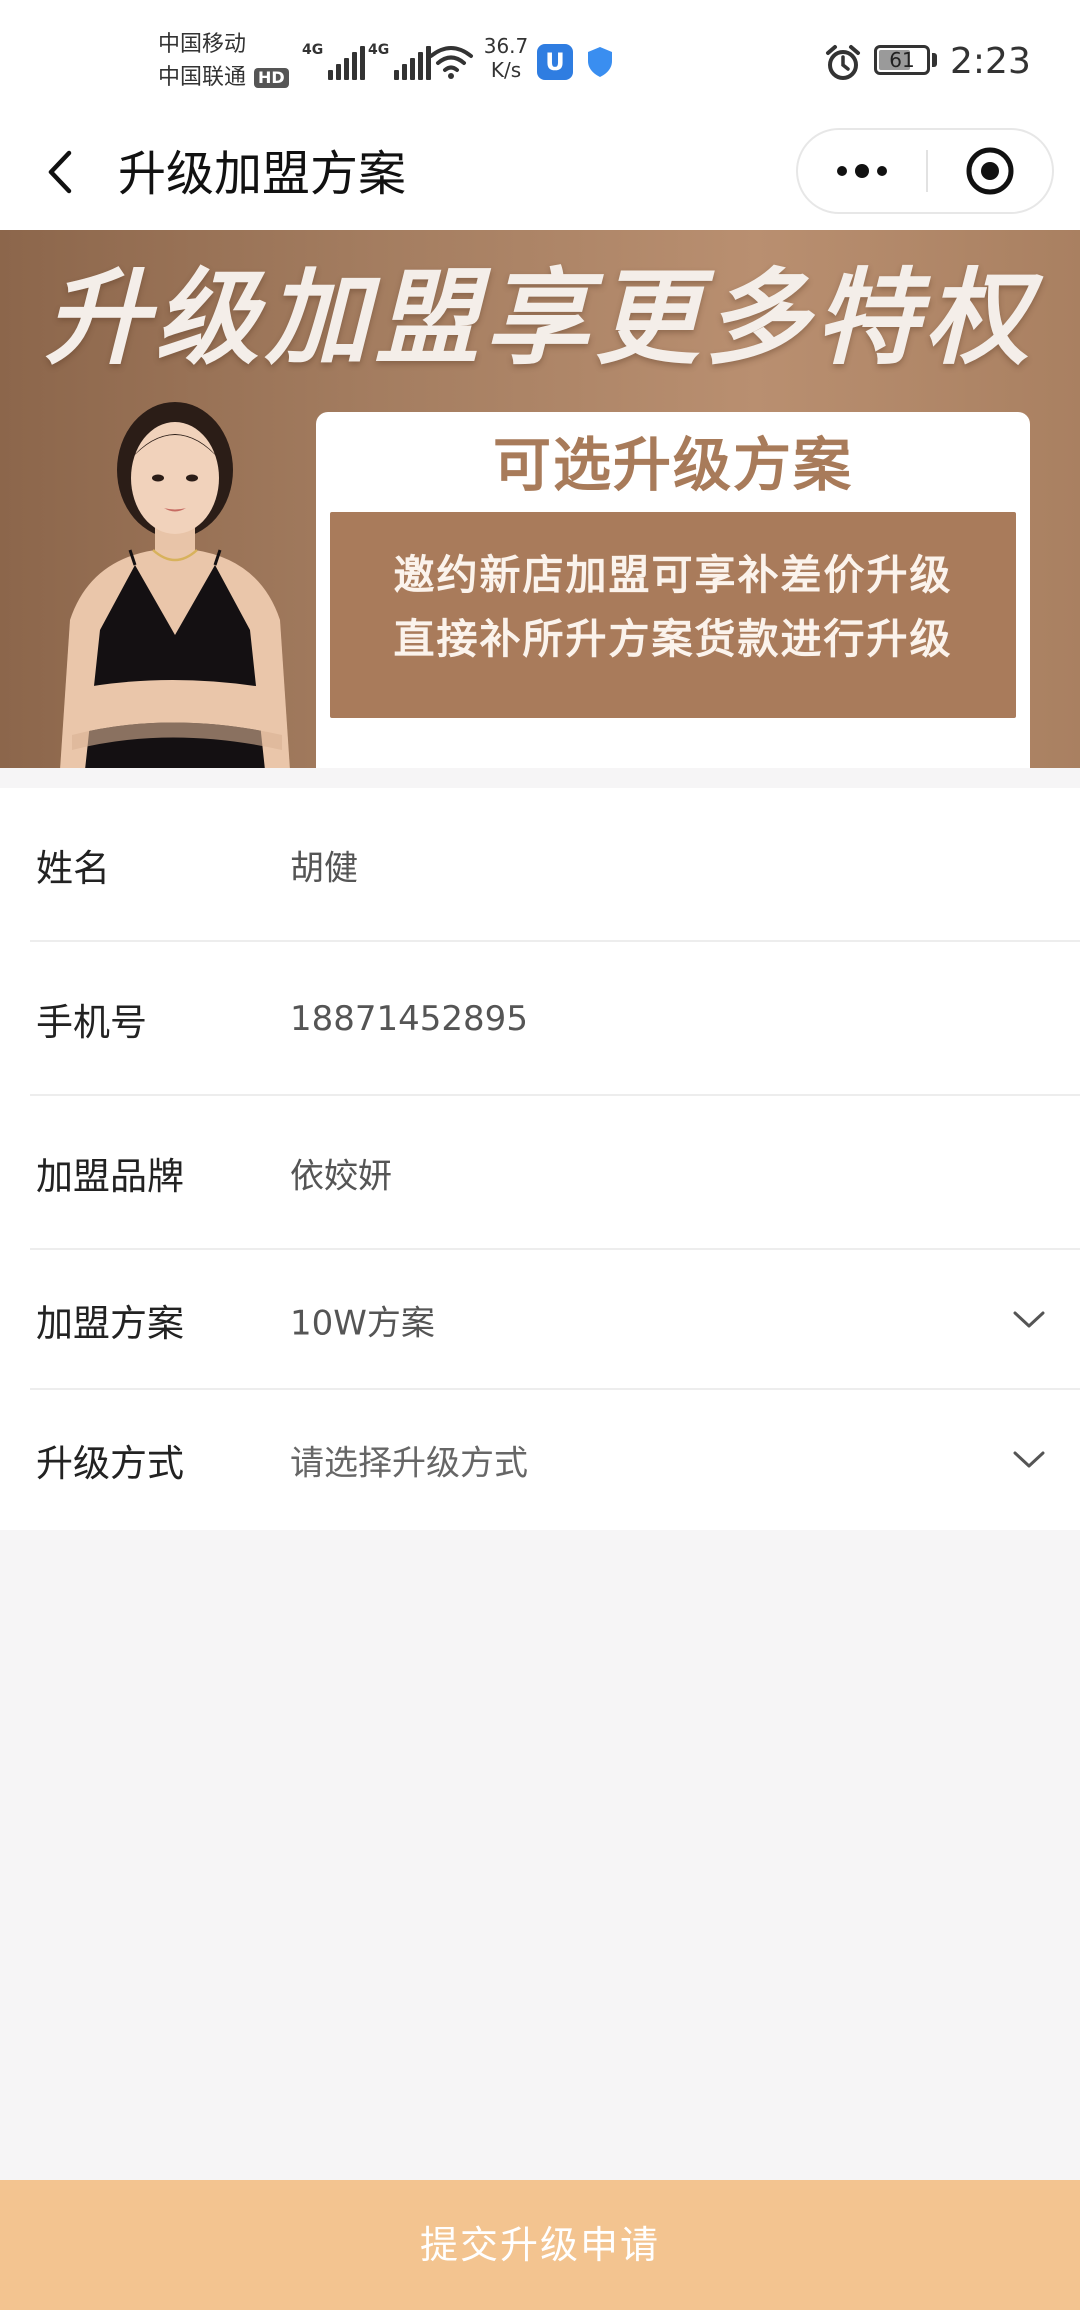  Describe the element at coordinates (379, 50) in the screenshot. I see `network-type-2: 4G` at that location.